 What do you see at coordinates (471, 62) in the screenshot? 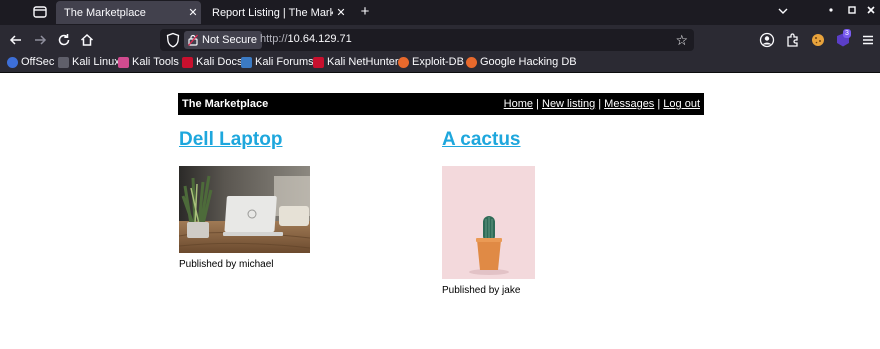
I see `google-hacking-db-icon` at bounding box center [471, 62].